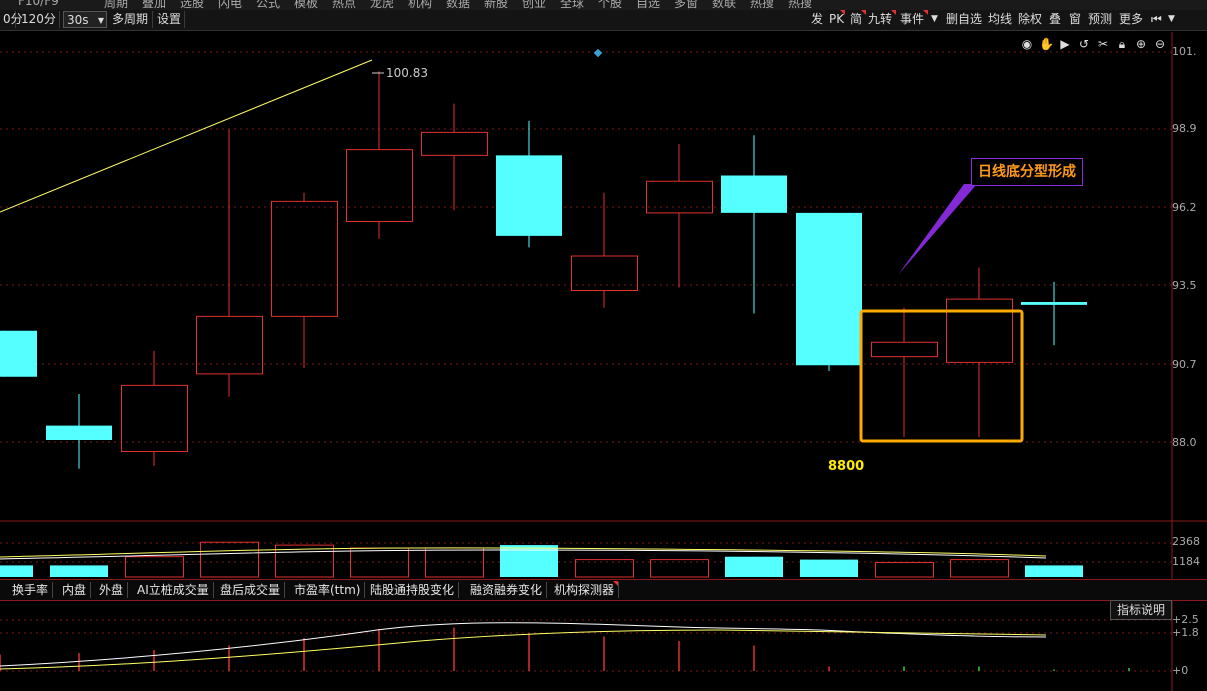 The image size is (1207, 691). Describe the element at coordinates (1027, 172) in the screenshot. I see `bottom-fractal-callout: 日线底分型形成` at that location.